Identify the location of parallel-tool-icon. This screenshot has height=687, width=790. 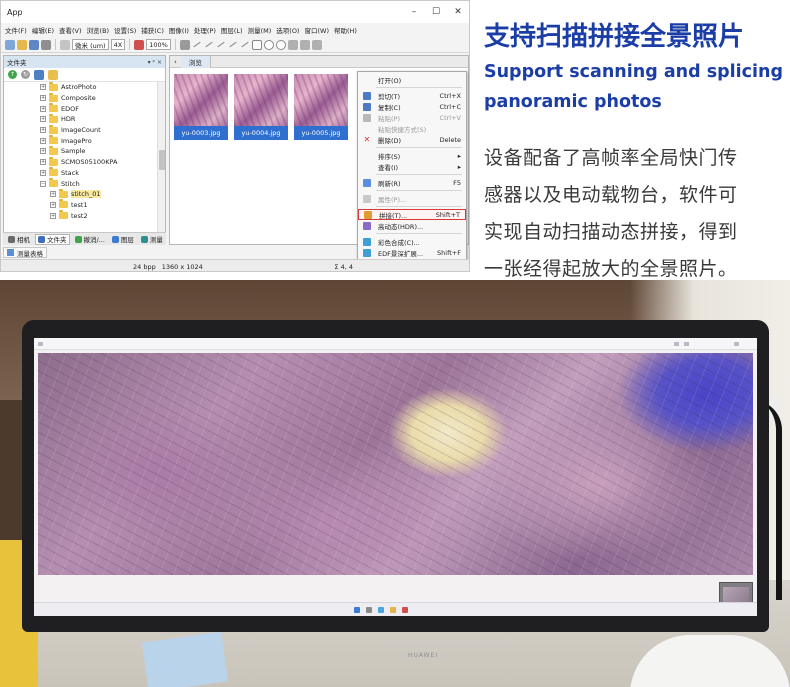
(233, 44).